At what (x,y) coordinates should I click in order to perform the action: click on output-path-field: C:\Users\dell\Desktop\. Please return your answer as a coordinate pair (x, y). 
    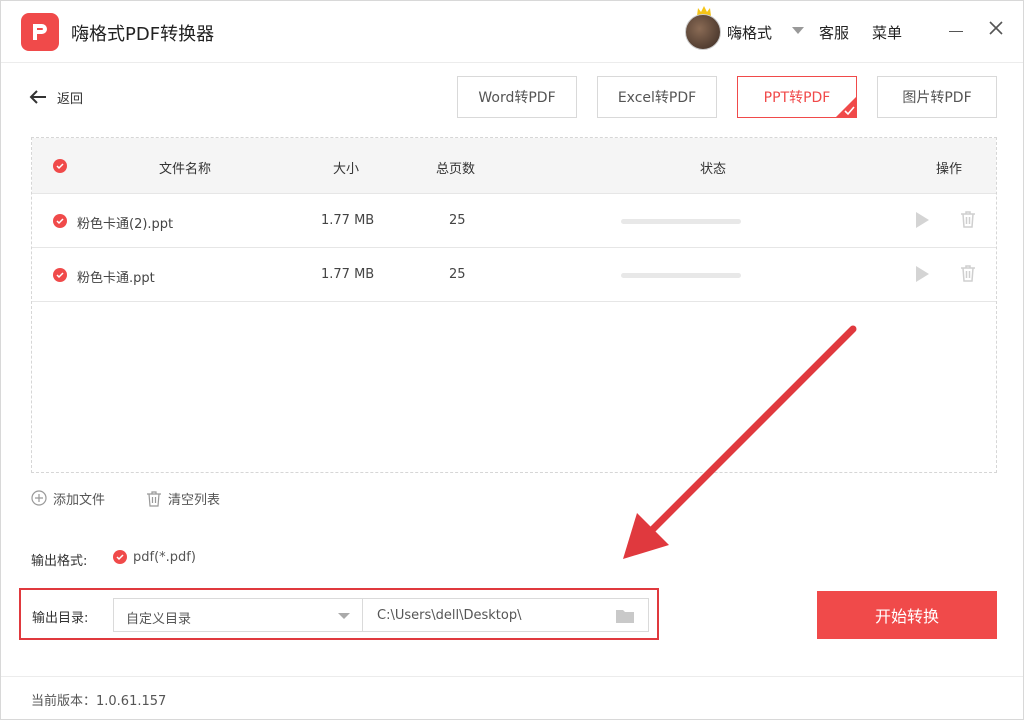
    Looking at the image, I should click on (506, 615).